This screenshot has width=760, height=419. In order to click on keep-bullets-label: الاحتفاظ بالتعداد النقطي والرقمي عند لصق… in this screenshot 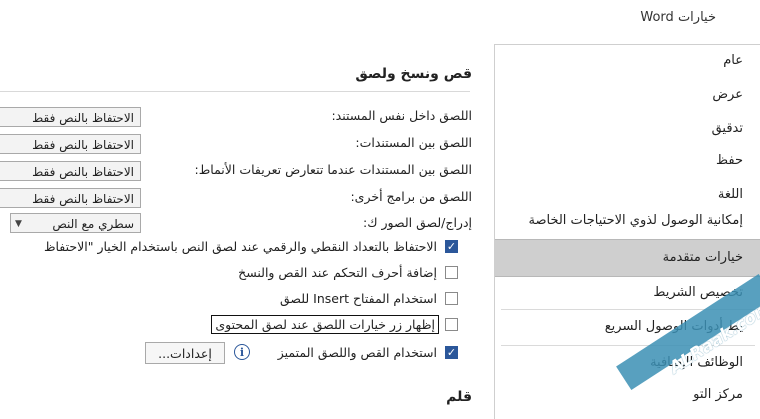, I will do `click(240, 246)`.